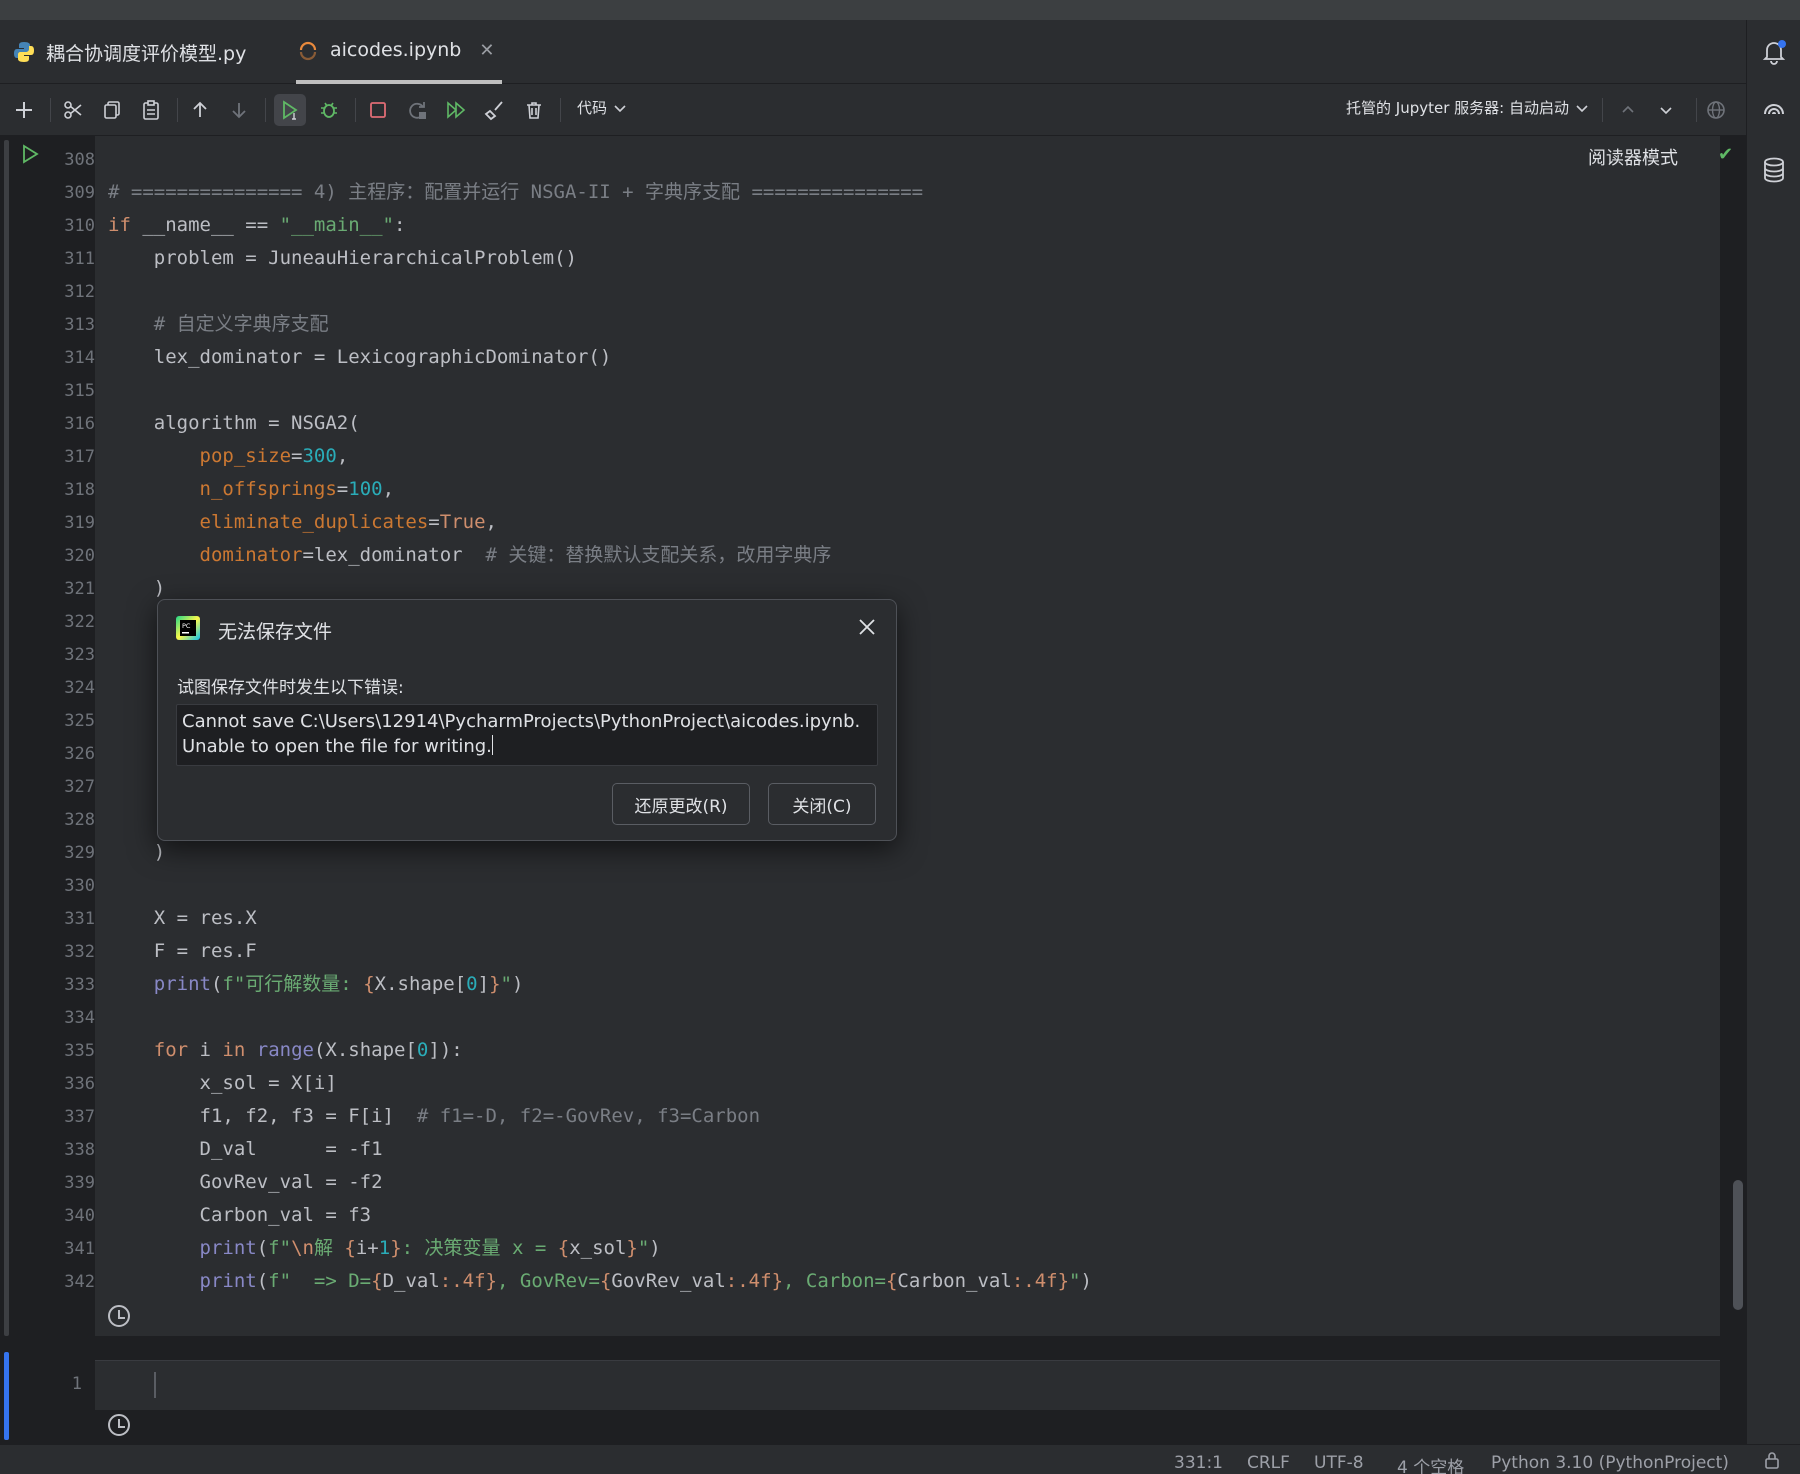 Image resolution: width=1800 pixels, height=1474 pixels. I want to click on tab-label: 耦合协调度评价模型.py, so click(146, 53).